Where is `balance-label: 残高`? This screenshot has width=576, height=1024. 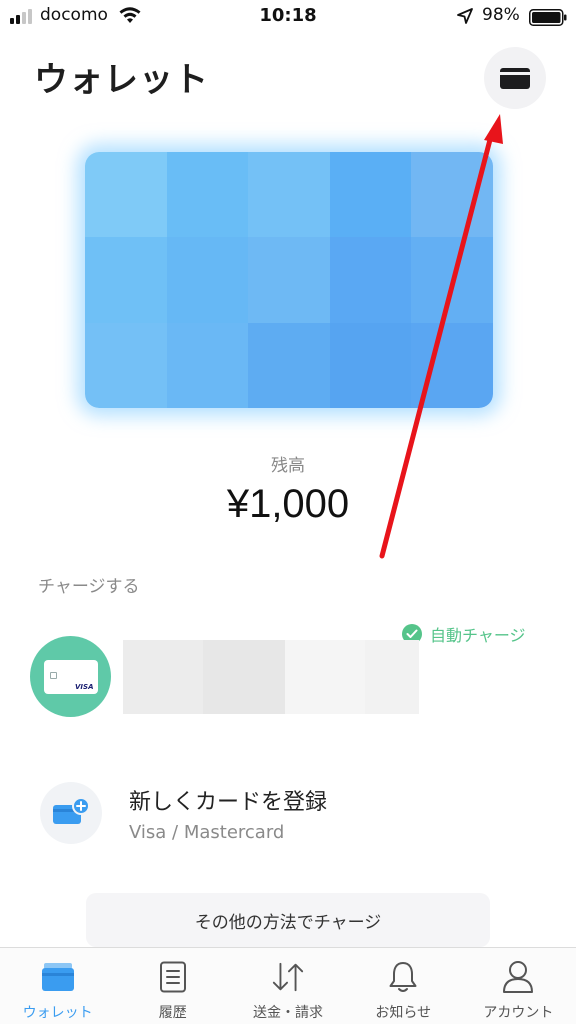 balance-label: 残高 is located at coordinates (288, 466).